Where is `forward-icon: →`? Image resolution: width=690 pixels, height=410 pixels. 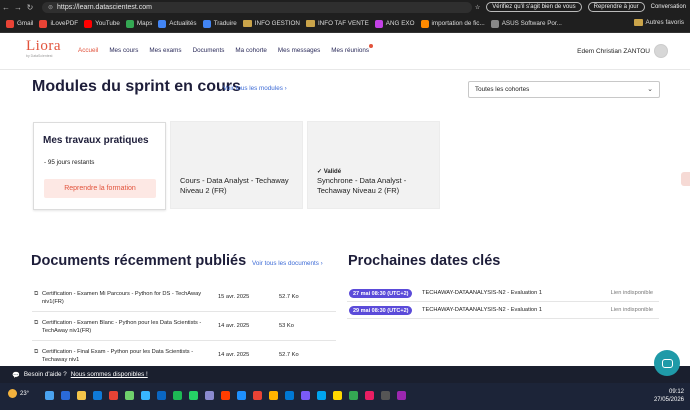 forward-icon: → is located at coordinates (18, 7).